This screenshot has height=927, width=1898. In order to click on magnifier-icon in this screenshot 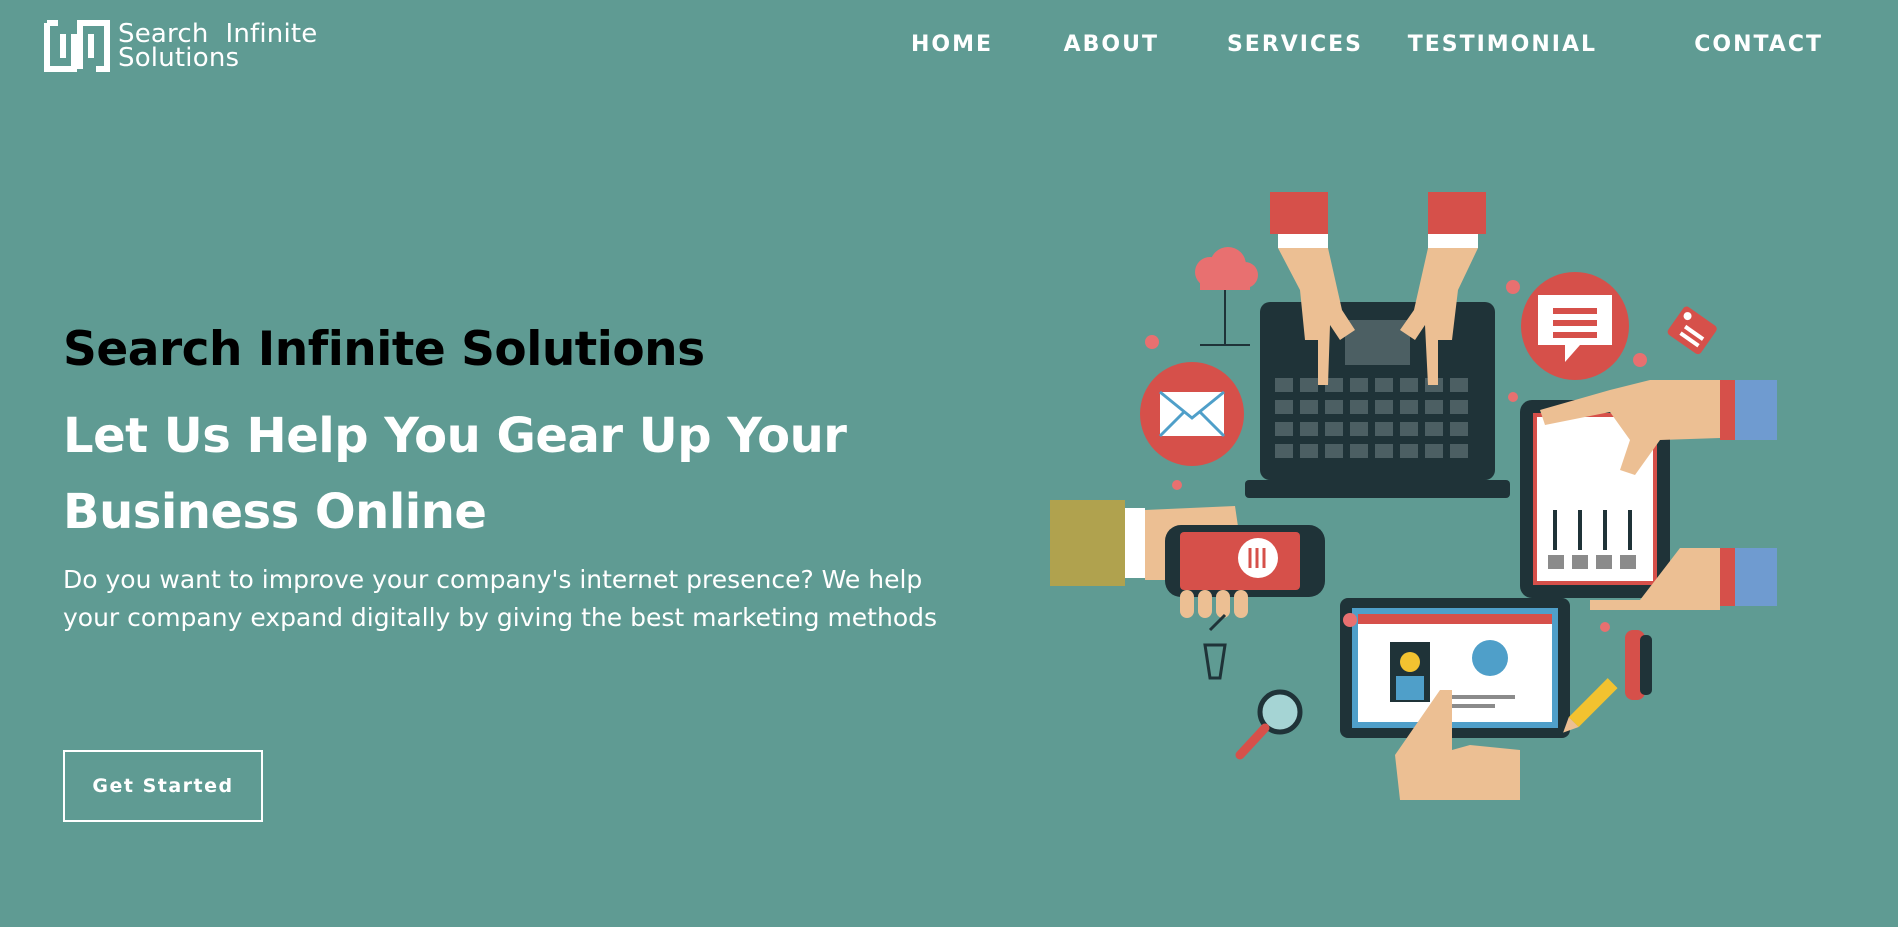, I will do `click(1269, 724)`.